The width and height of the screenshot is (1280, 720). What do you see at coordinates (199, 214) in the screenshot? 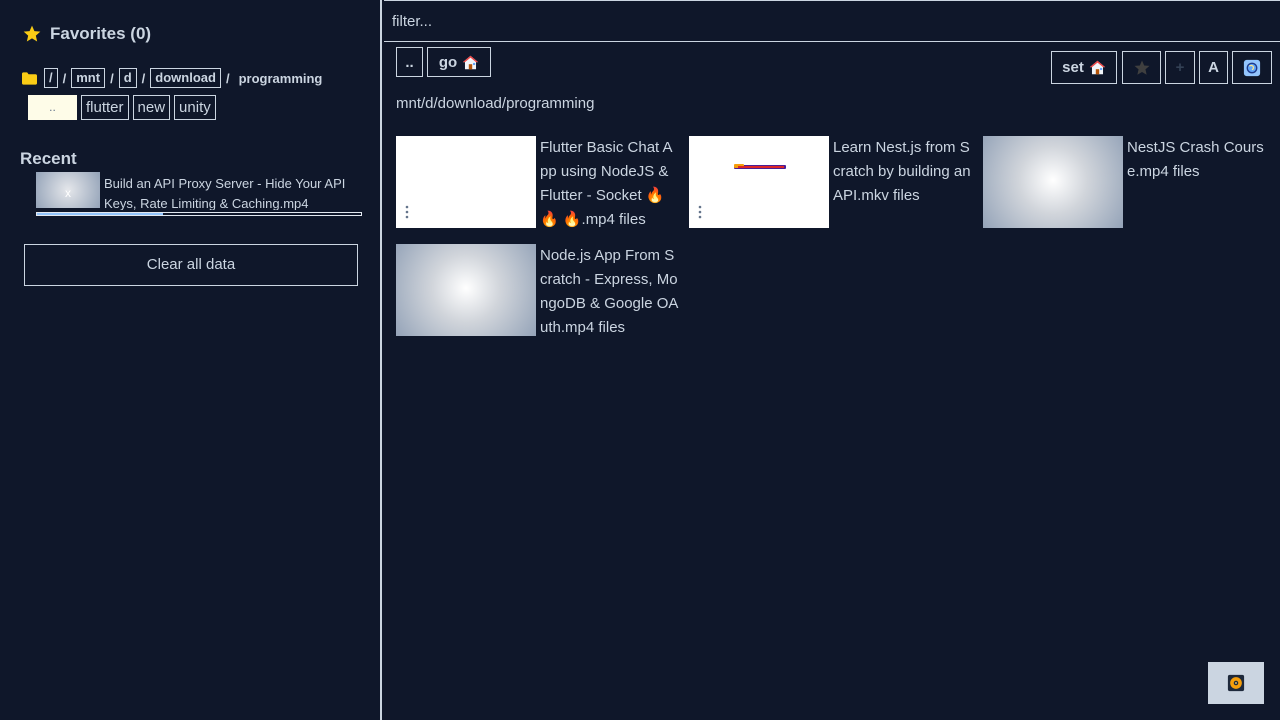
I see `recent-progress-bar` at bounding box center [199, 214].